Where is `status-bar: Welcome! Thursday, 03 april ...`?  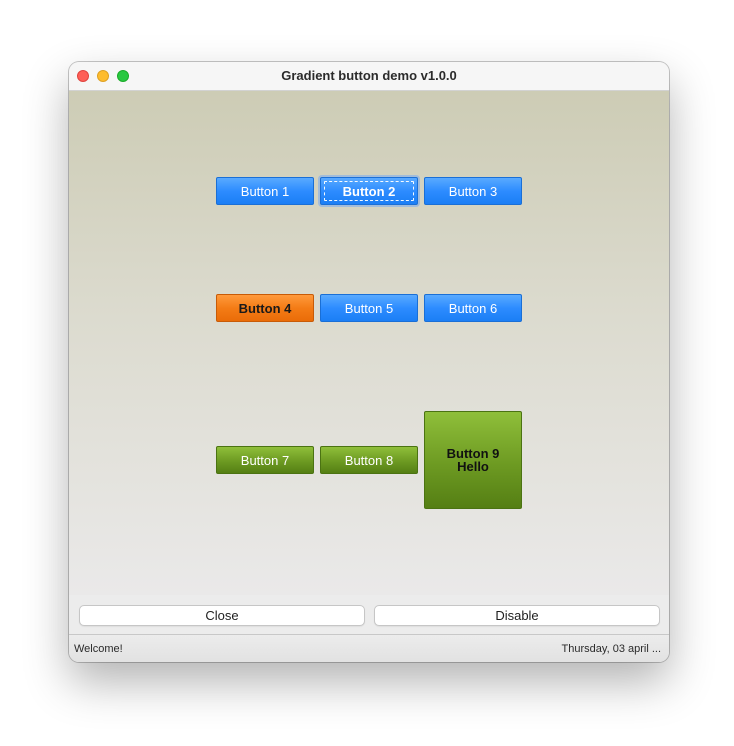 status-bar: Welcome! Thursday, 03 april ... is located at coordinates (369, 648).